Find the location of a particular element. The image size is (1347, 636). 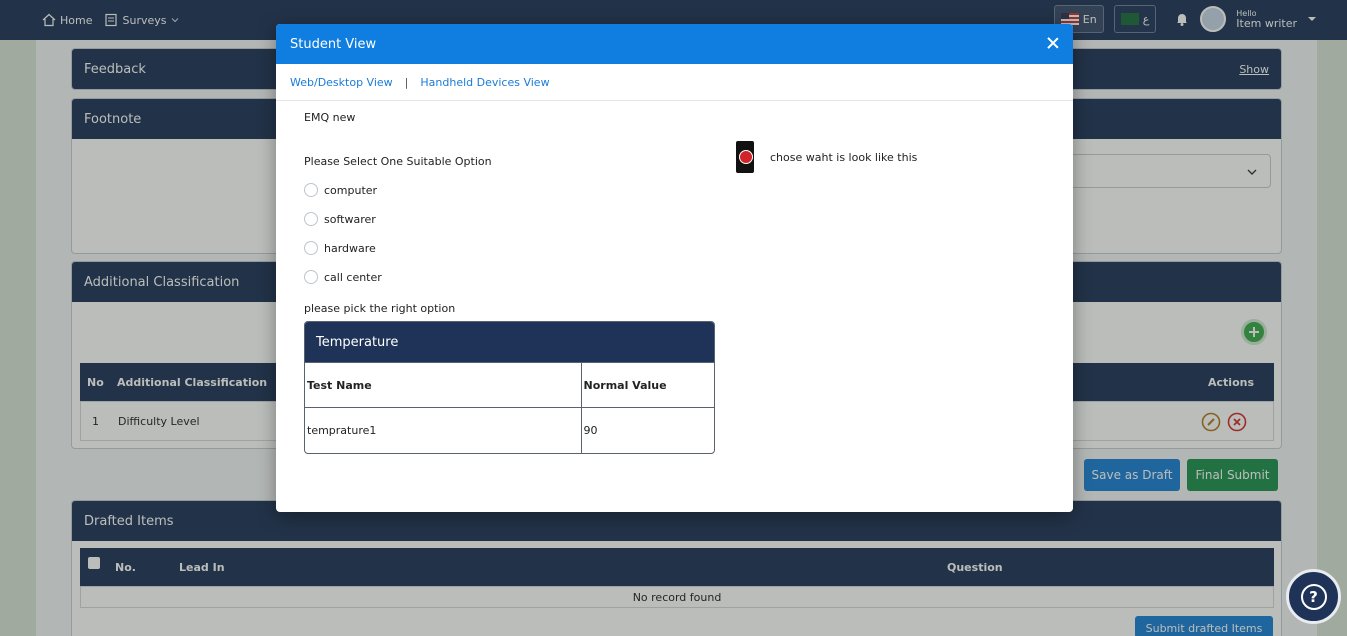

option-label: softwarer is located at coordinates (350, 219).